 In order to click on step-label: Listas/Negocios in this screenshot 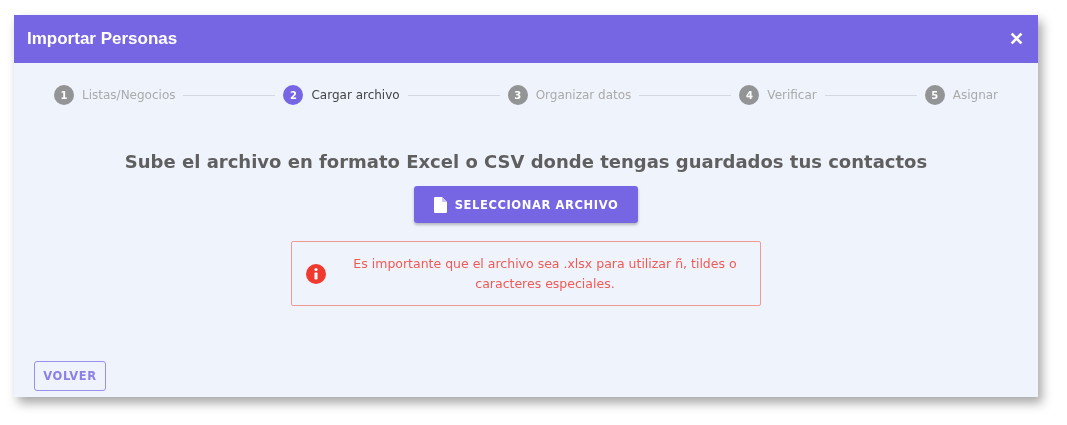, I will do `click(129, 95)`.